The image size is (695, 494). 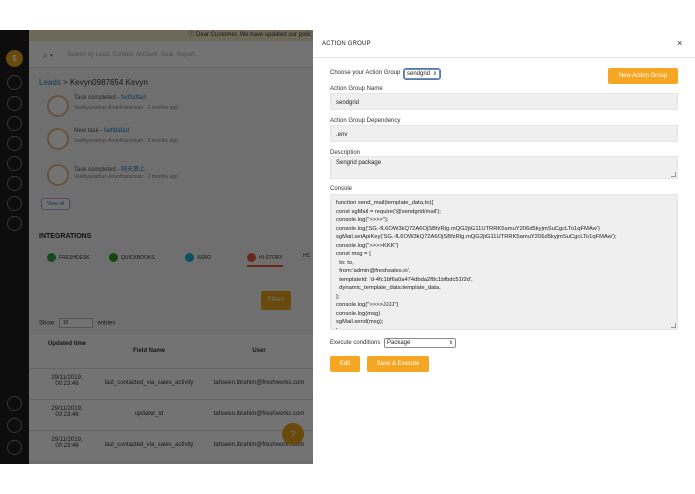 I want to click on view-all-button: View all, so click(x=56, y=204).